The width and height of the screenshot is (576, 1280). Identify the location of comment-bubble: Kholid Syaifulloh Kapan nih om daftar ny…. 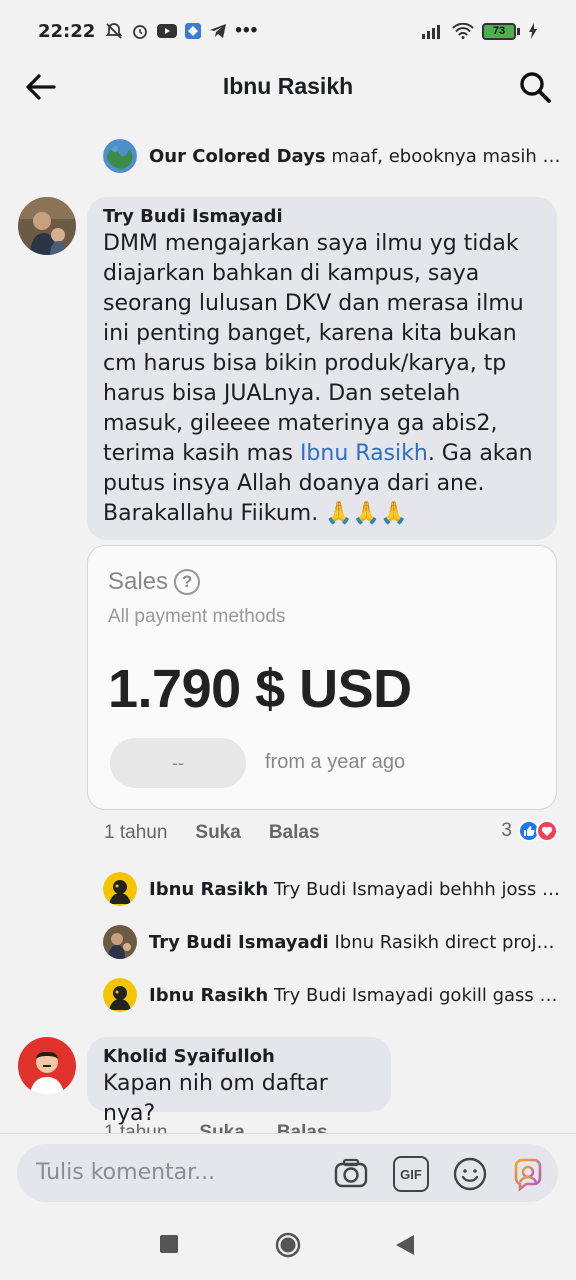
(239, 1081).